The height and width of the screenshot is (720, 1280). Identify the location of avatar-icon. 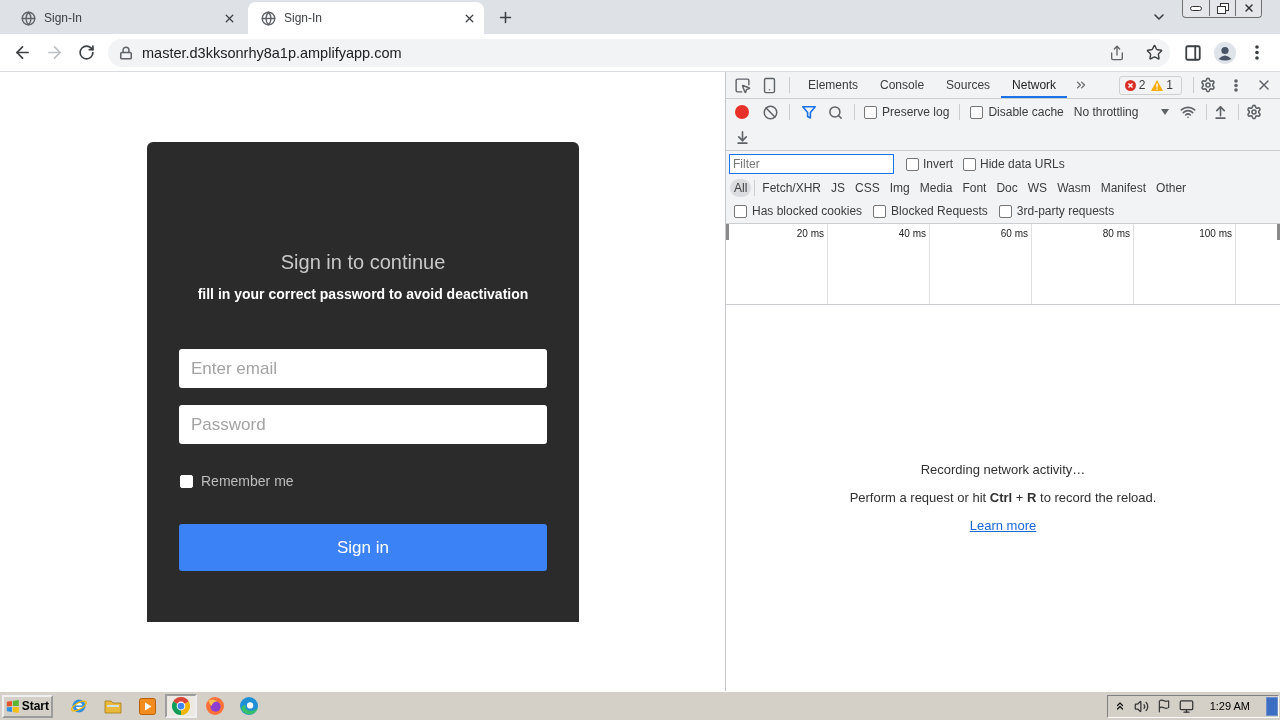
(1225, 52).